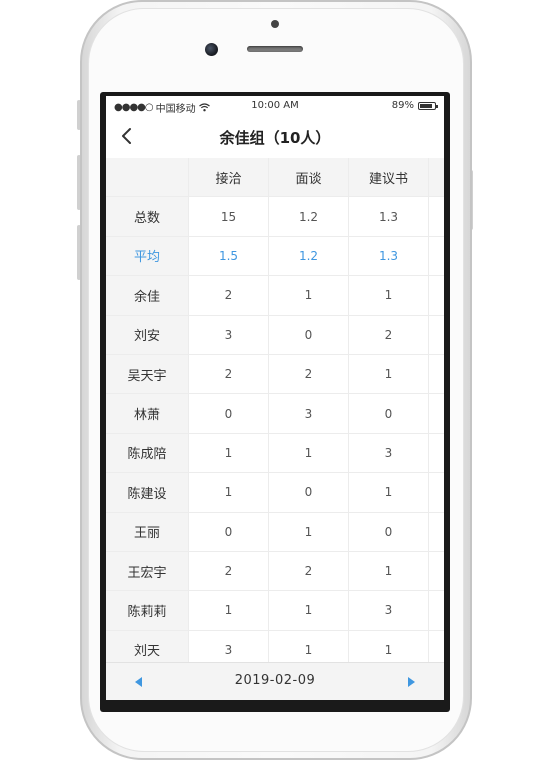 This screenshot has height=760, width=550. What do you see at coordinates (275, 106) in the screenshot?
I see `status-bar: ●●●●○ 中国移动 10:00 AM 89%` at bounding box center [275, 106].